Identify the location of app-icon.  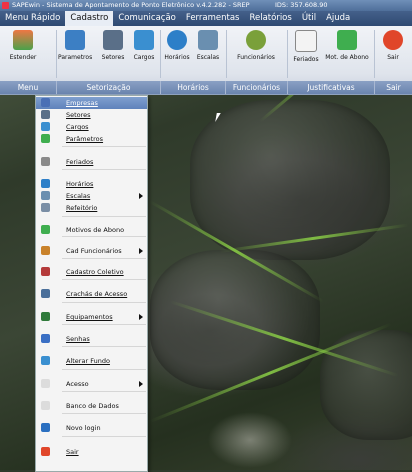
(5, 5).